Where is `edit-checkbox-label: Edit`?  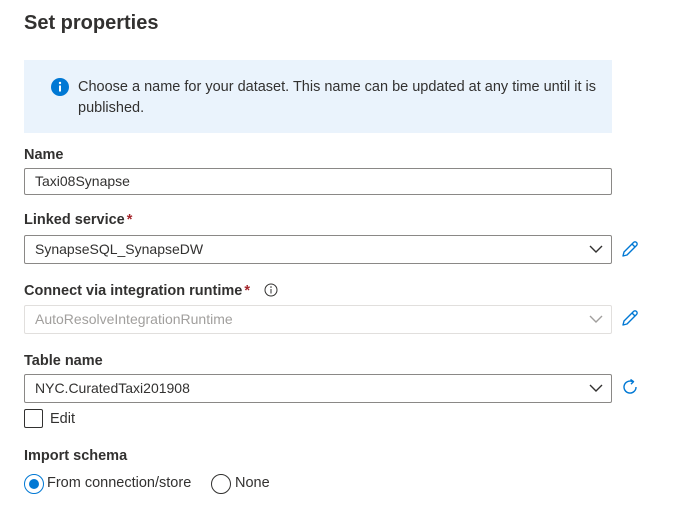 edit-checkbox-label: Edit is located at coordinates (62, 419).